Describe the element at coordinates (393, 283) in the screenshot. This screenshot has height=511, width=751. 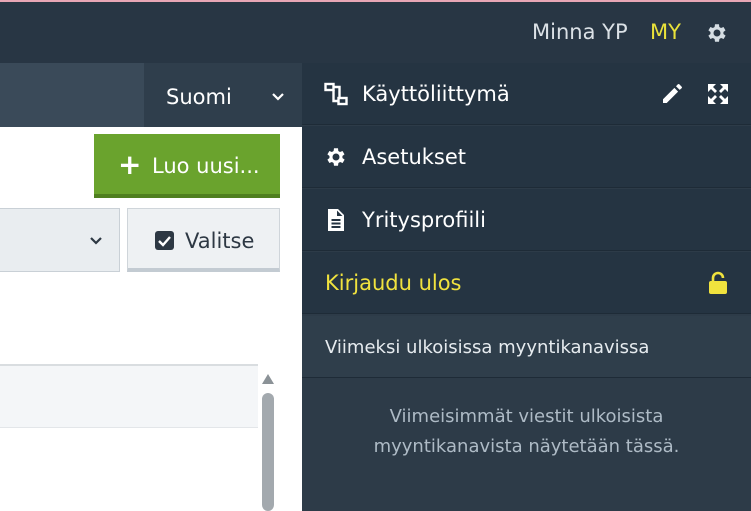
I see `logout-label: Kirjaudu ulos` at that location.